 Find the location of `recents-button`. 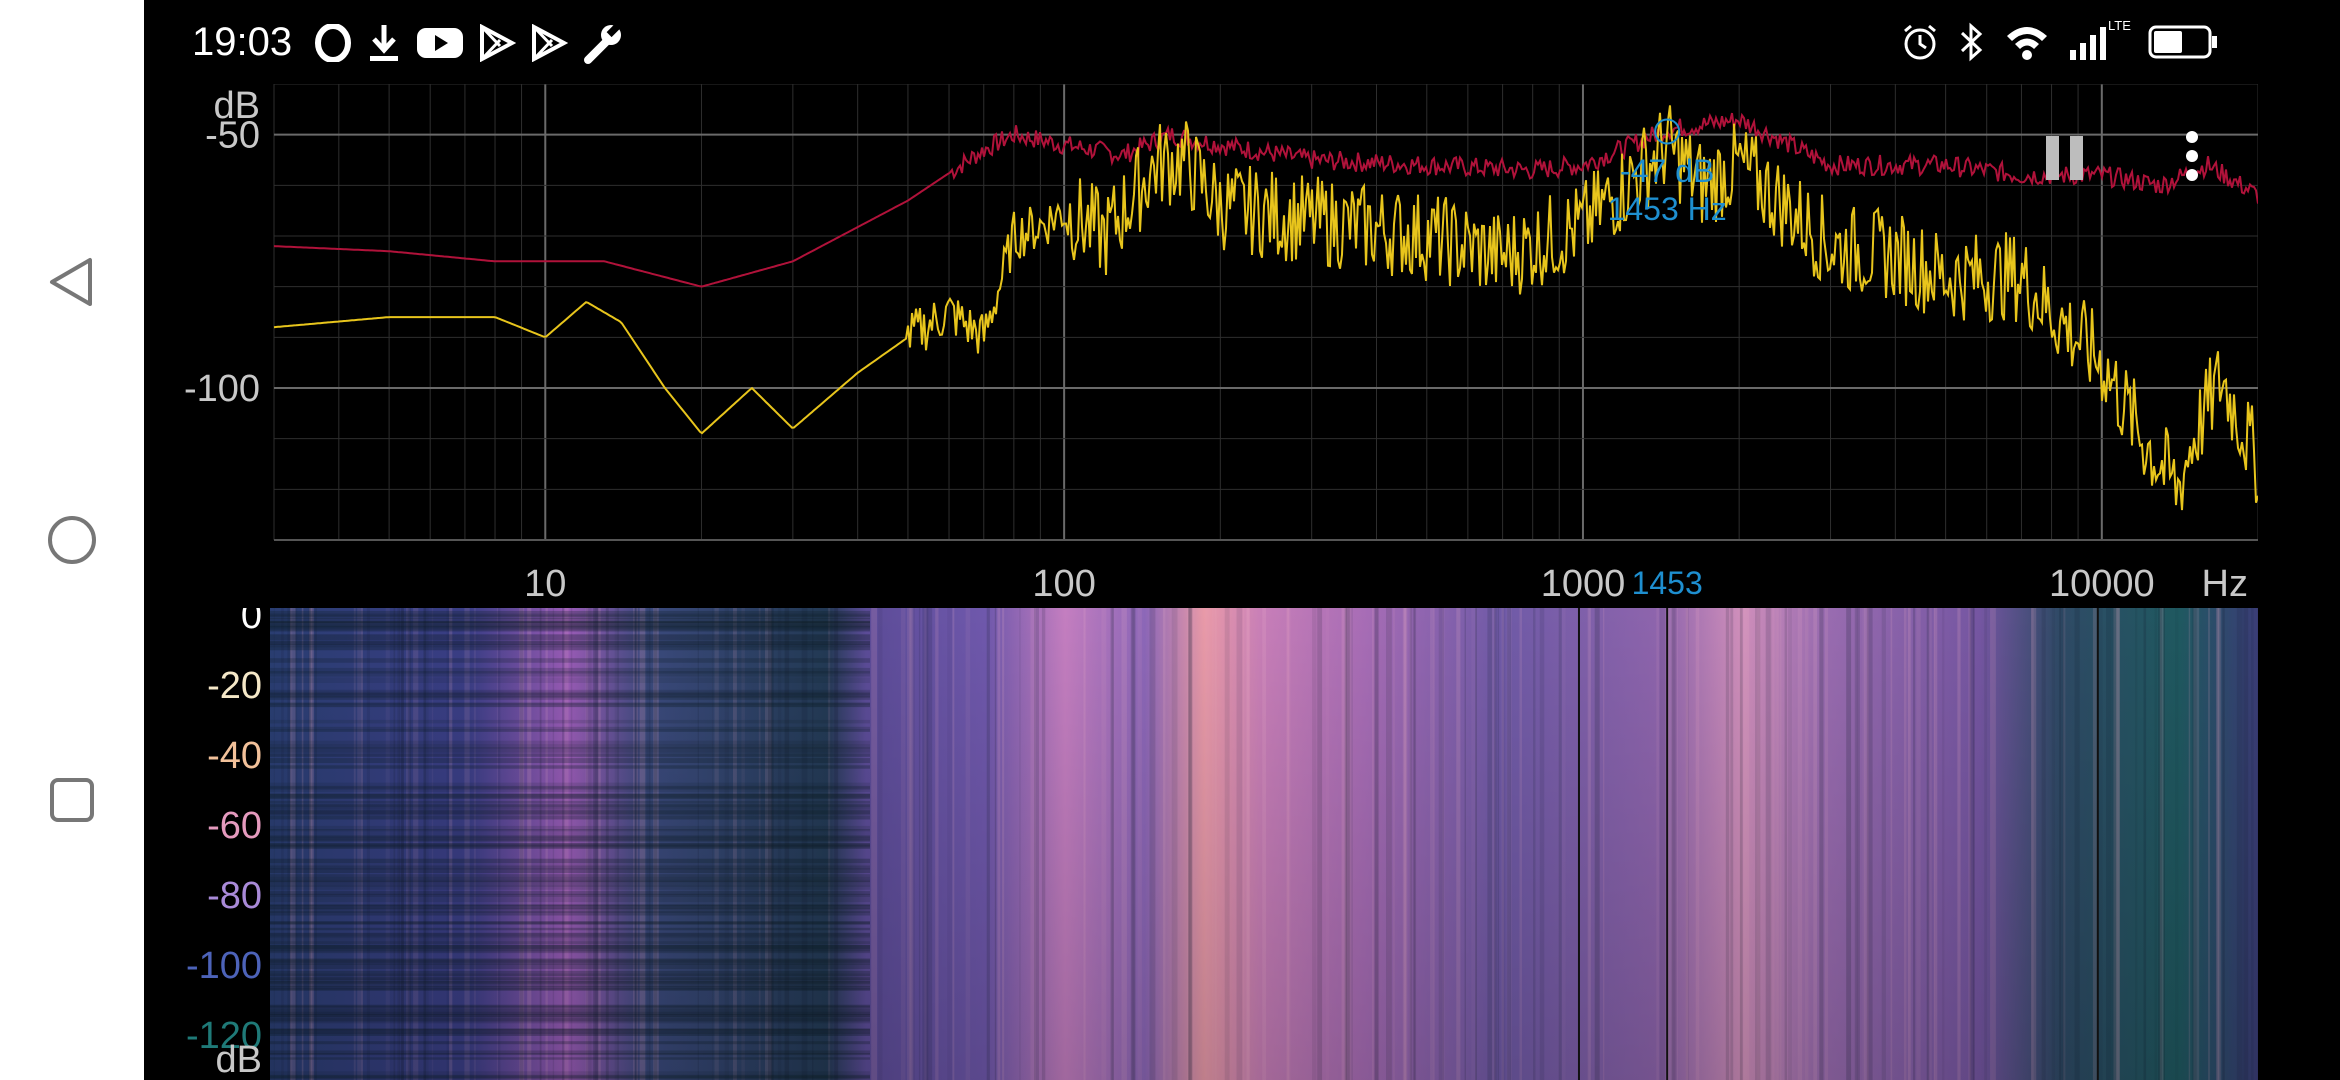

recents-button is located at coordinates (72, 800).